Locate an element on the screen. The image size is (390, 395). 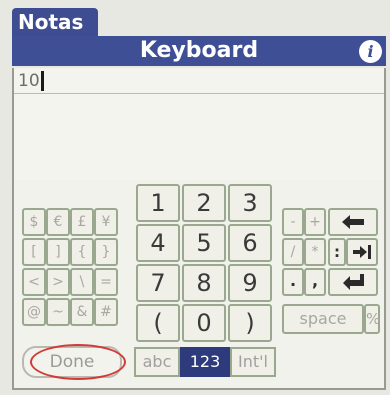
symbol-key: ] is located at coordinates (58, 252).